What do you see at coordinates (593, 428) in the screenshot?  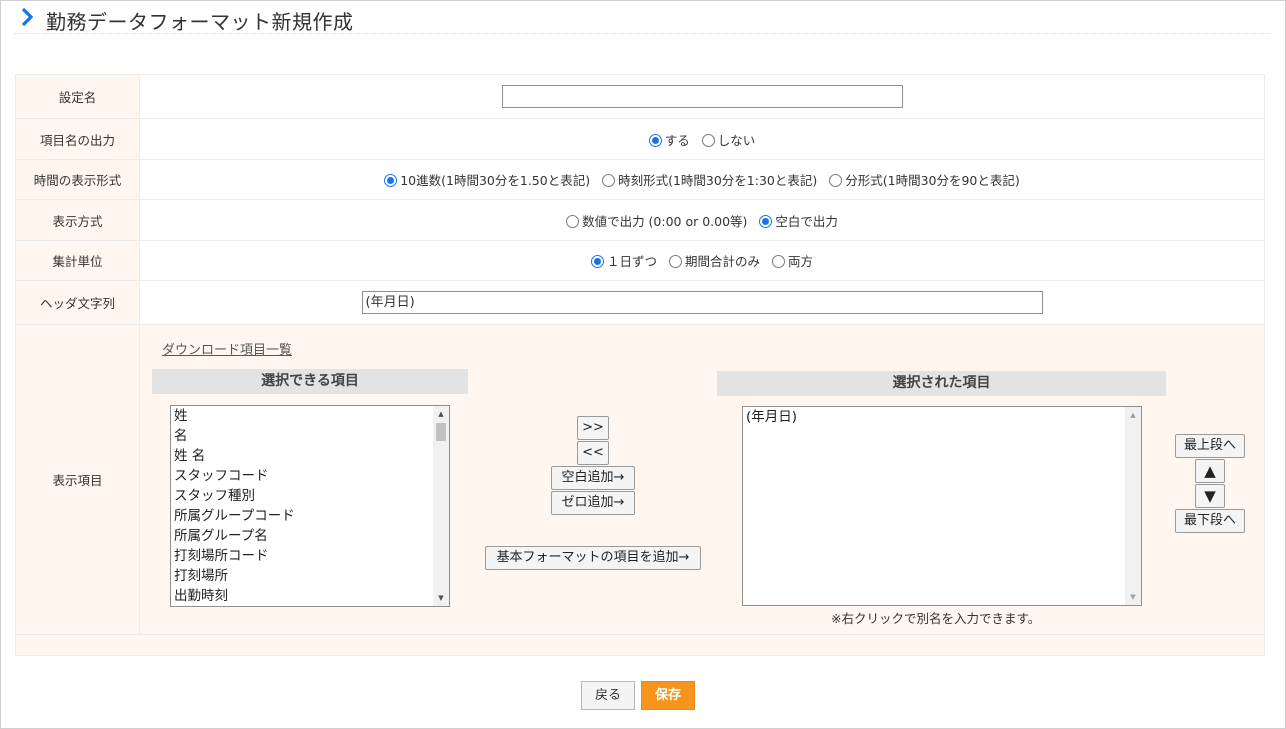 I see `add-item-button: >>` at bounding box center [593, 428].